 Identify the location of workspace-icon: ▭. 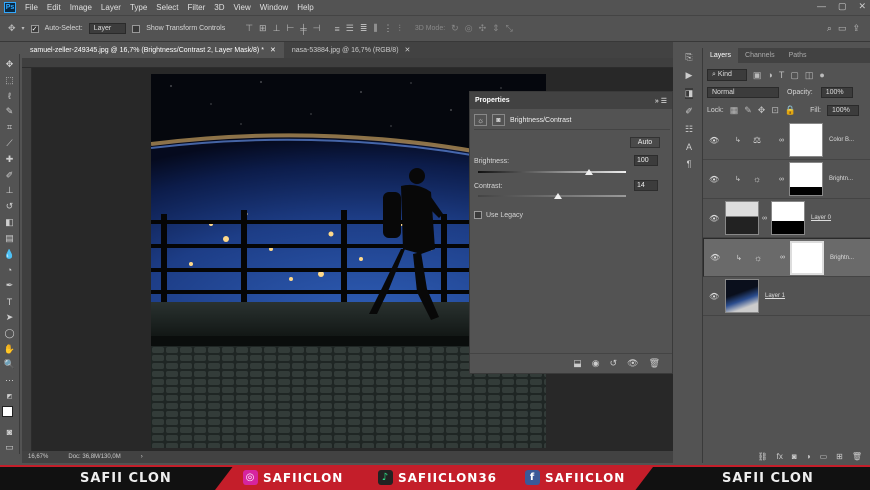
(842, 28).